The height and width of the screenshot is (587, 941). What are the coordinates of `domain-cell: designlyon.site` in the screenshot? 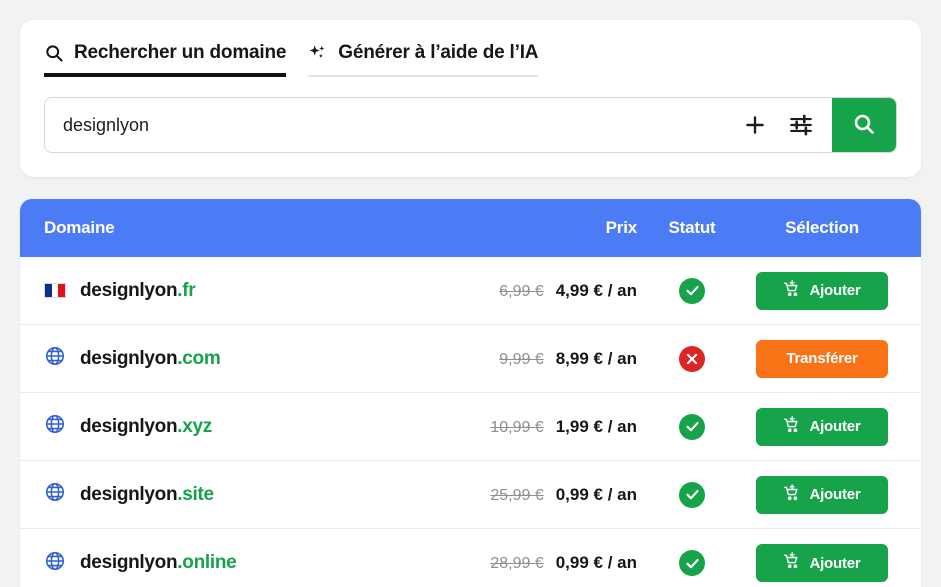 It's located at (240, 494).